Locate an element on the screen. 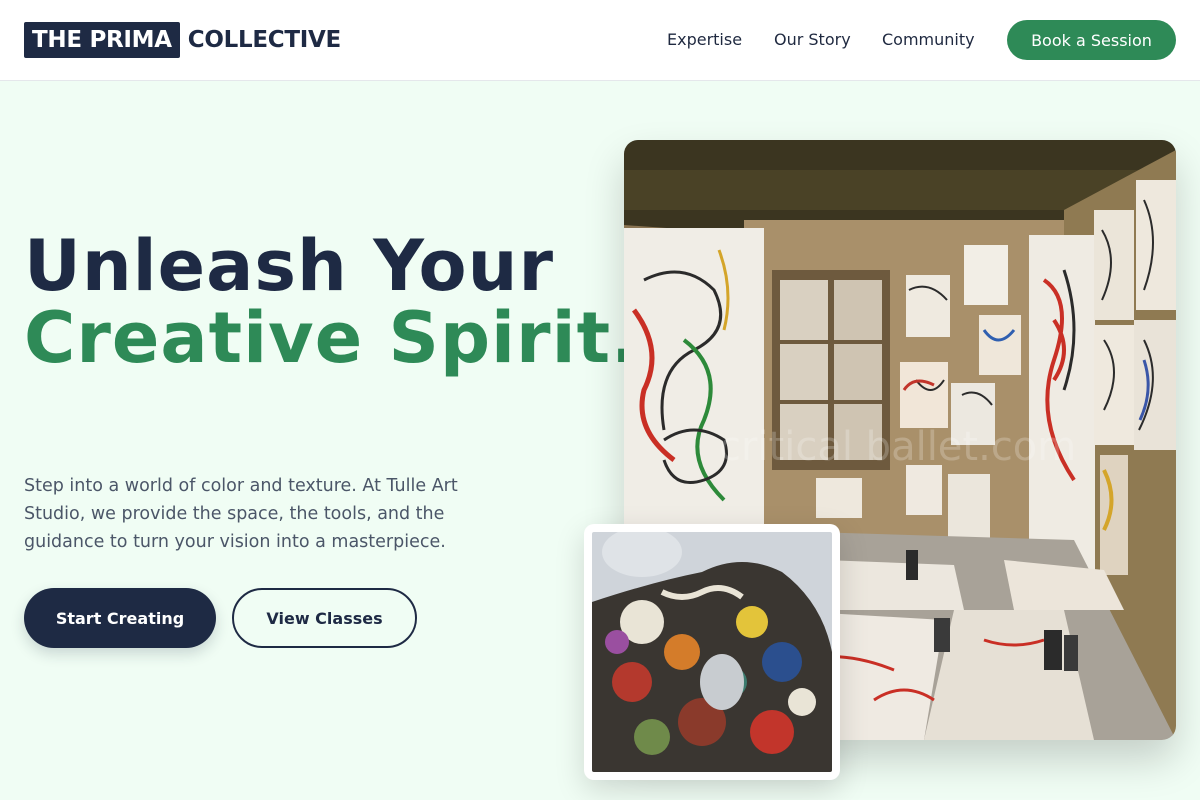 The height and width of the screenshot is (800, 1200). view-classes-button: View Classes is located at coordinates (324, 618).